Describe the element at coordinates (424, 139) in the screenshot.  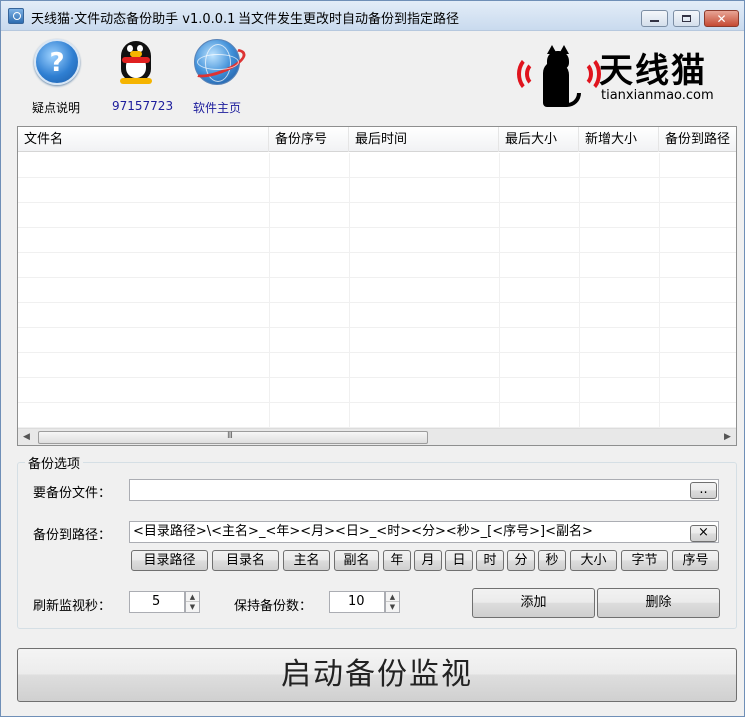
I see `column-header-last-time: 最后时间` at that location.